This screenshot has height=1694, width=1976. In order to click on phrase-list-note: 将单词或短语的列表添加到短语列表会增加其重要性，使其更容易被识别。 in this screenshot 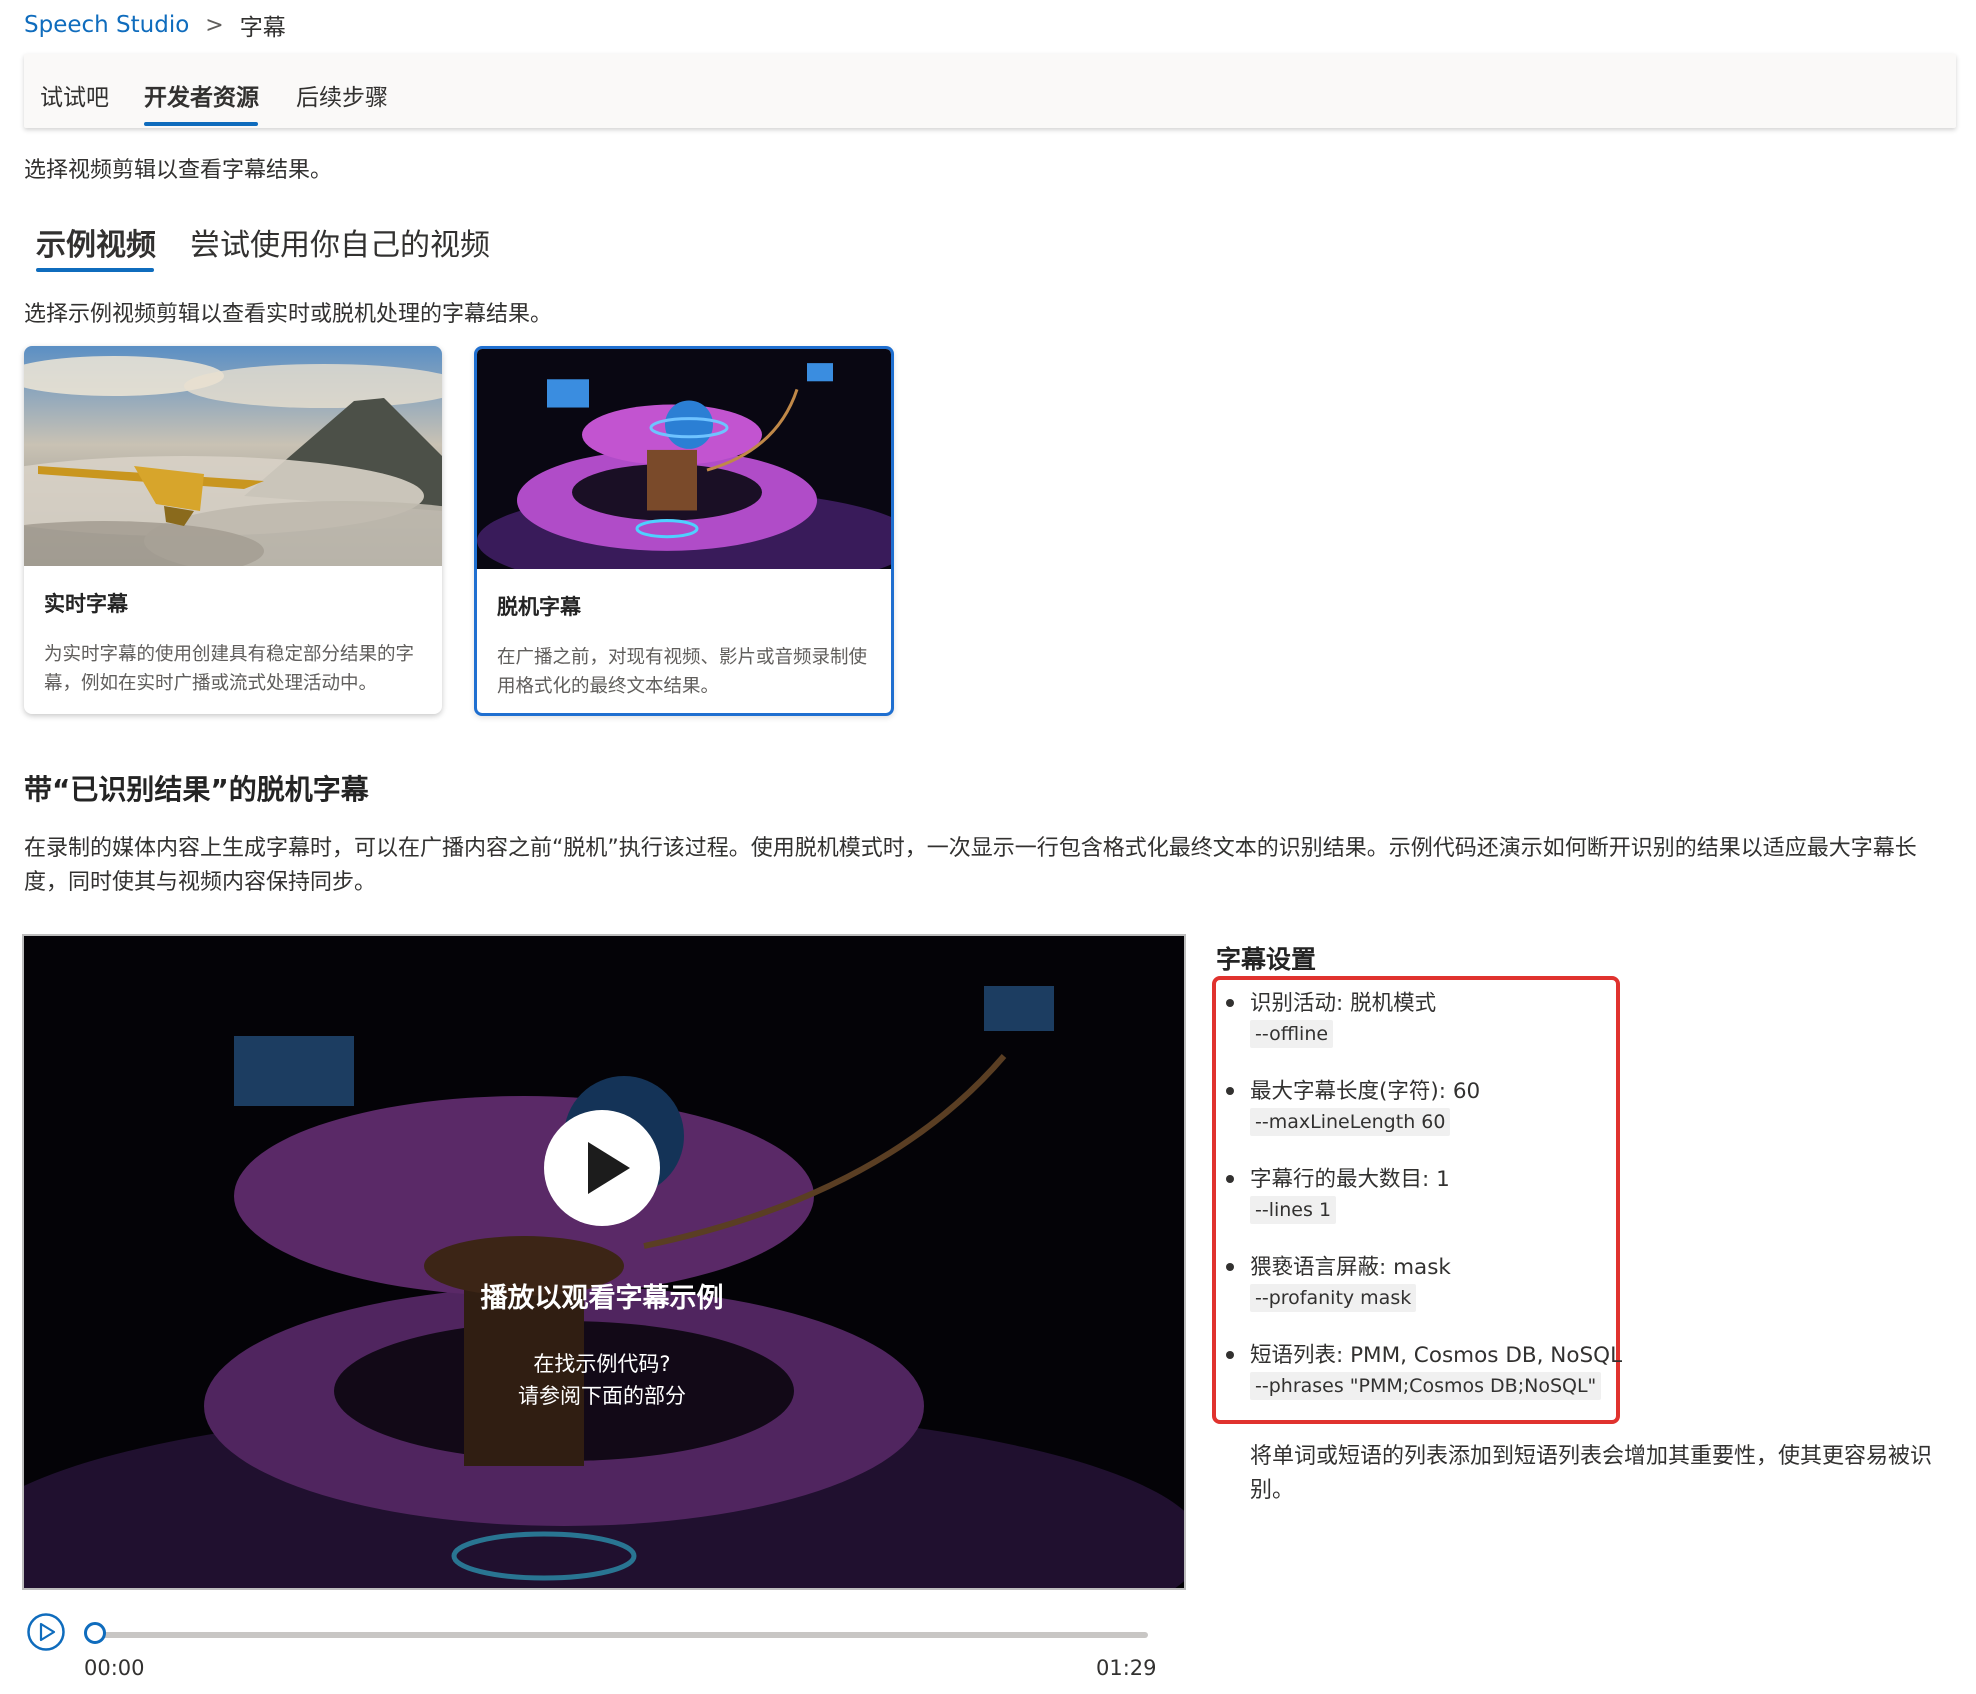, I will do `click(1591, 1473)`.